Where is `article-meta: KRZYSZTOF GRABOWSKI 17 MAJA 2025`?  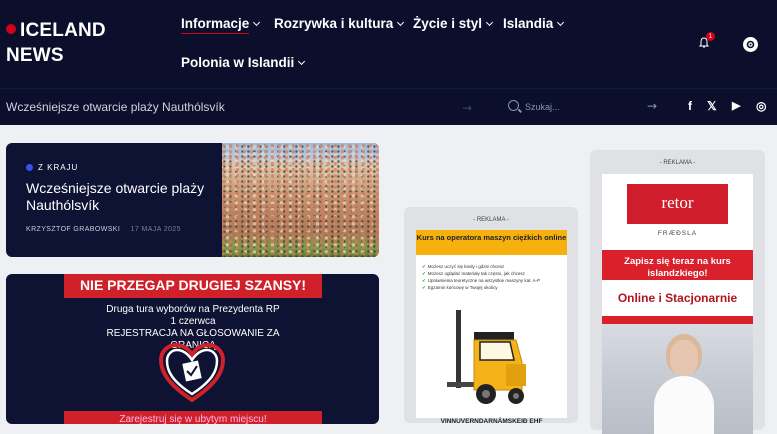 article-meta: KRZYSZTOF GRABOWSKI 17 MAJA 2025 is located at coordinates (103, 229).